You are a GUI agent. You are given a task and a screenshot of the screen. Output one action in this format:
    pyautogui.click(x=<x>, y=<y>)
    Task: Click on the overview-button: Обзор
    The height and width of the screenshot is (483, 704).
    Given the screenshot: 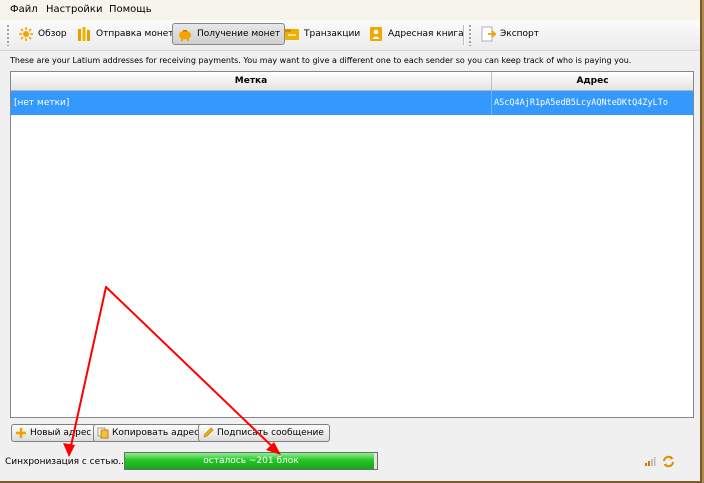 What is the action you would take?
    pyautogui.click(x=42, y=34)
    